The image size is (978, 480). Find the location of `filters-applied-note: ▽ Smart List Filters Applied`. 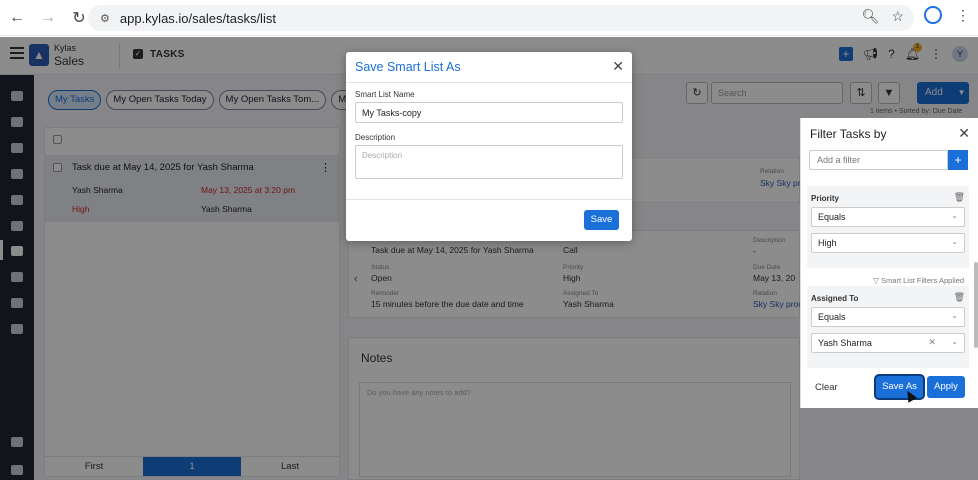

filters-applied-note: ▽ Smart List Filters Applied is located at coordinates (918, 280).